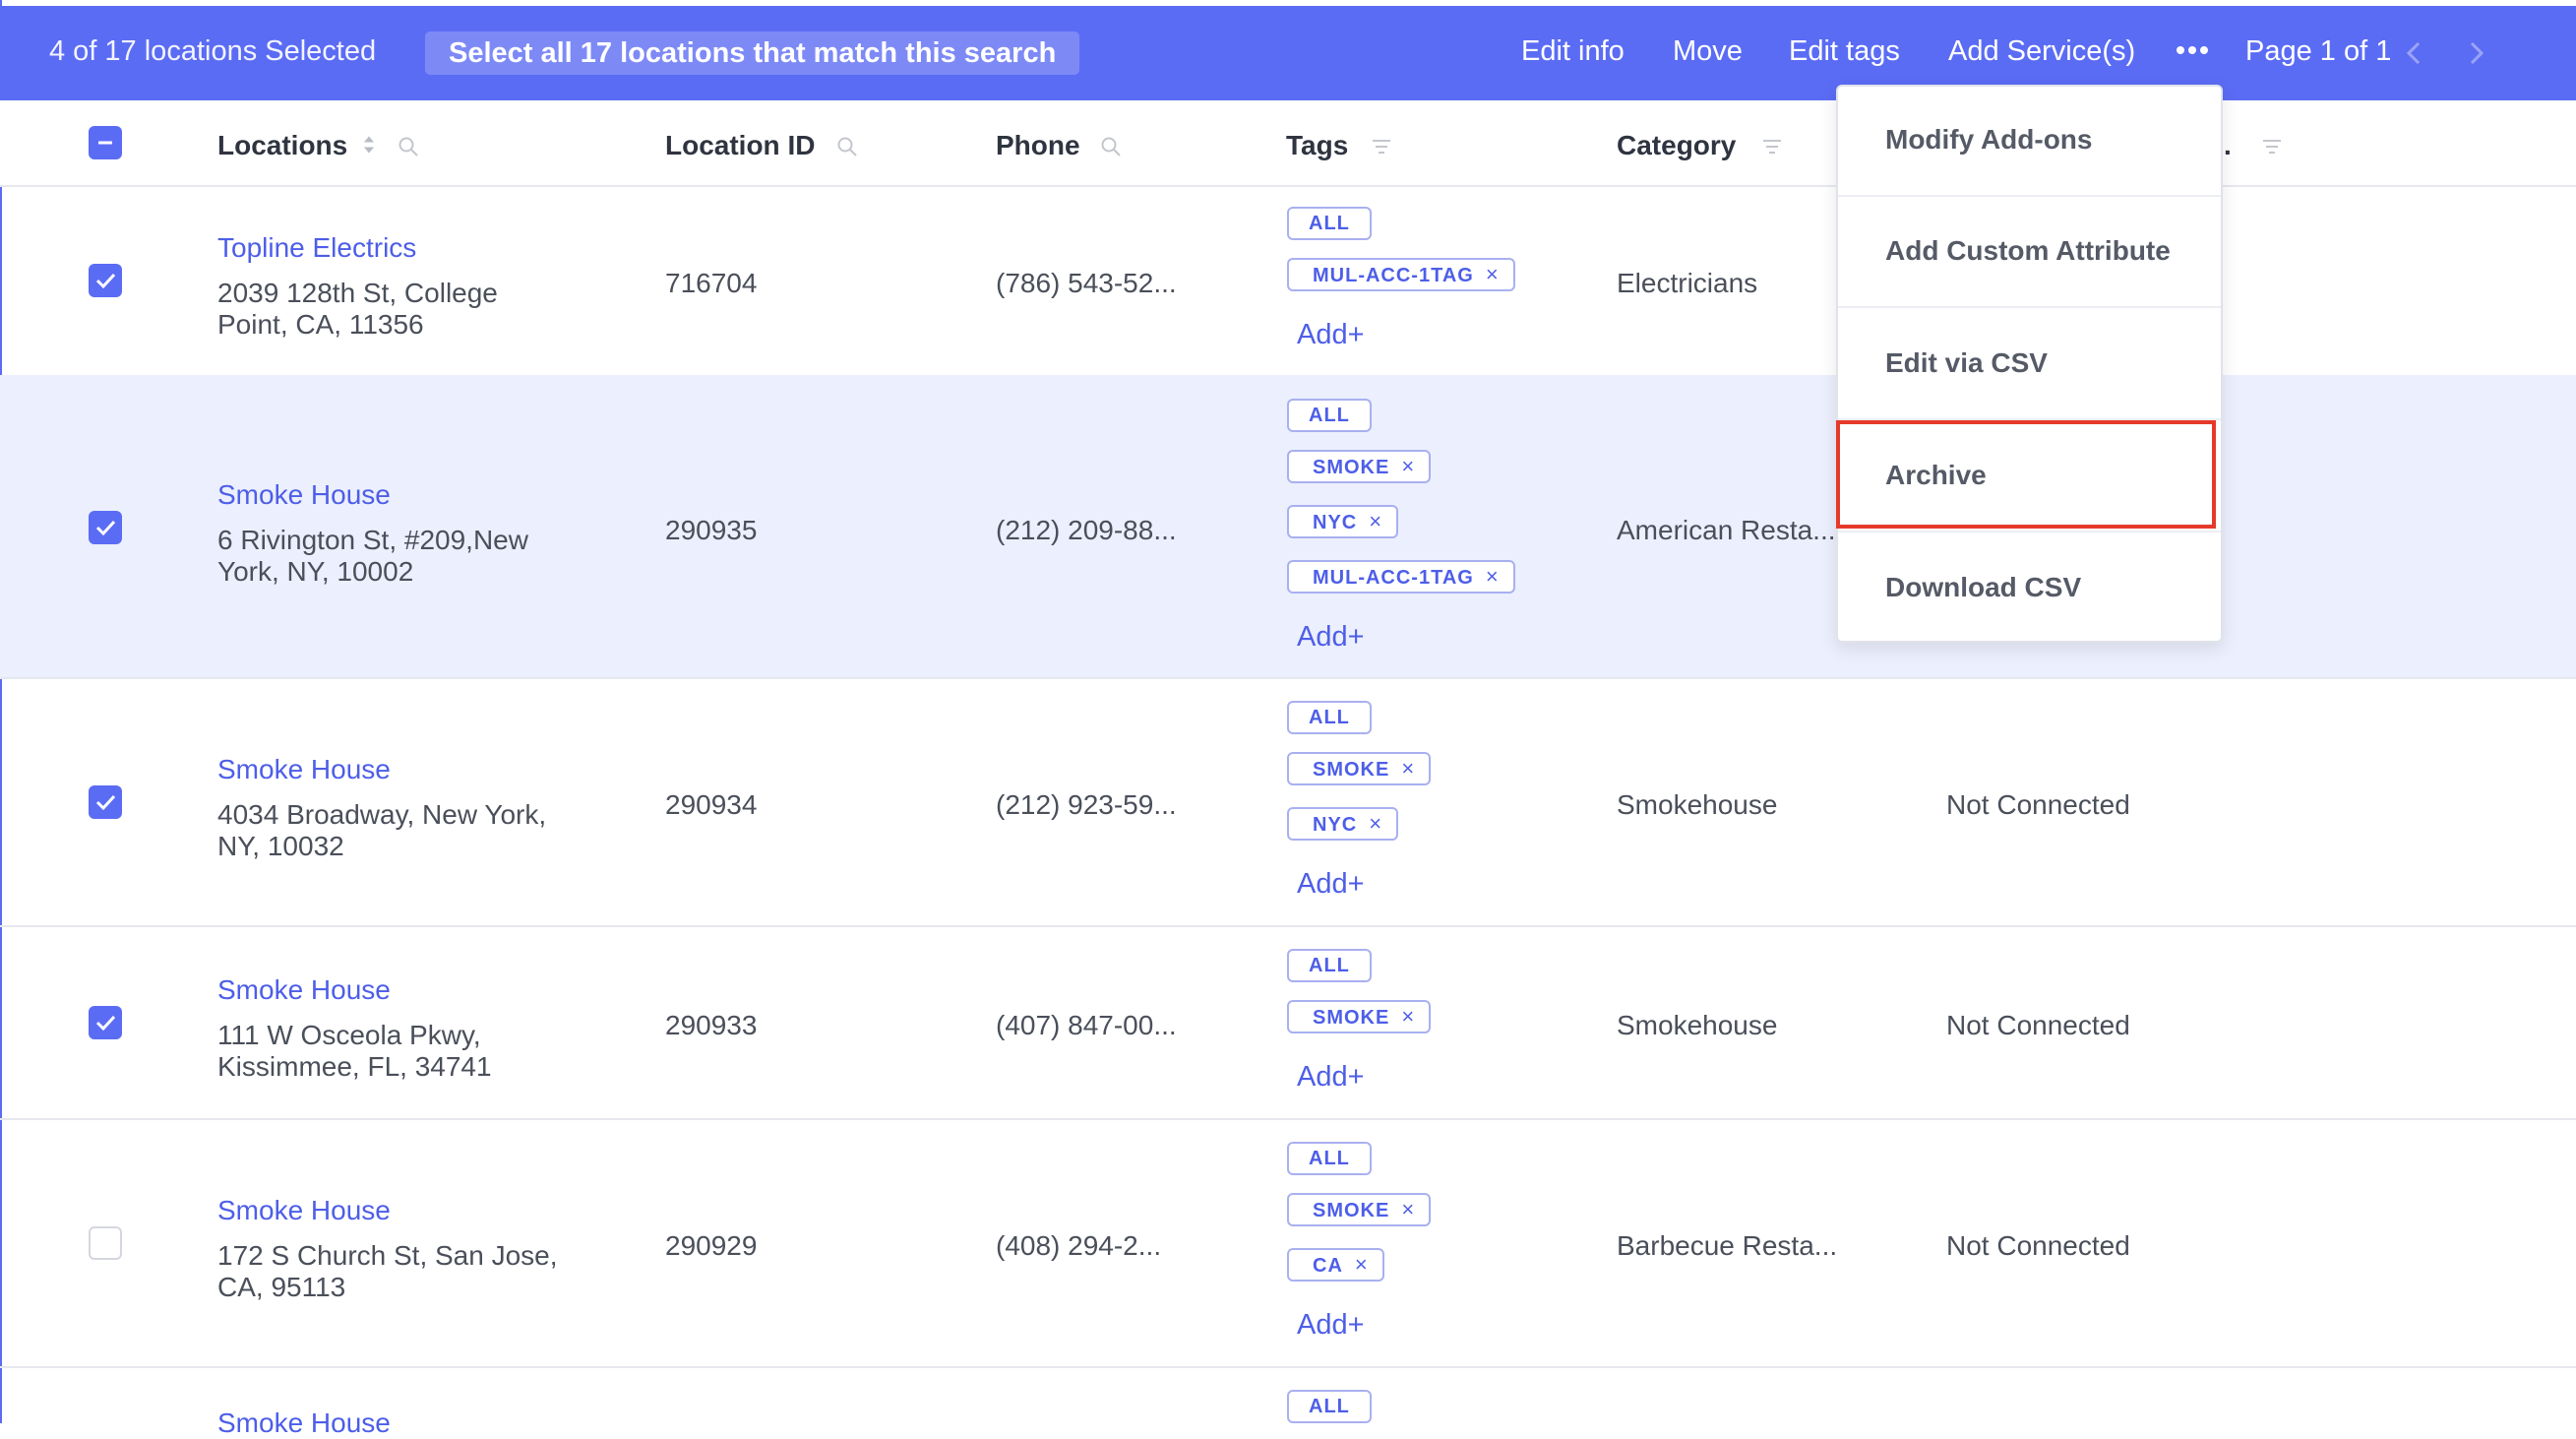  I want to click on tag-chip: CA ×, so click(1335, 1265).